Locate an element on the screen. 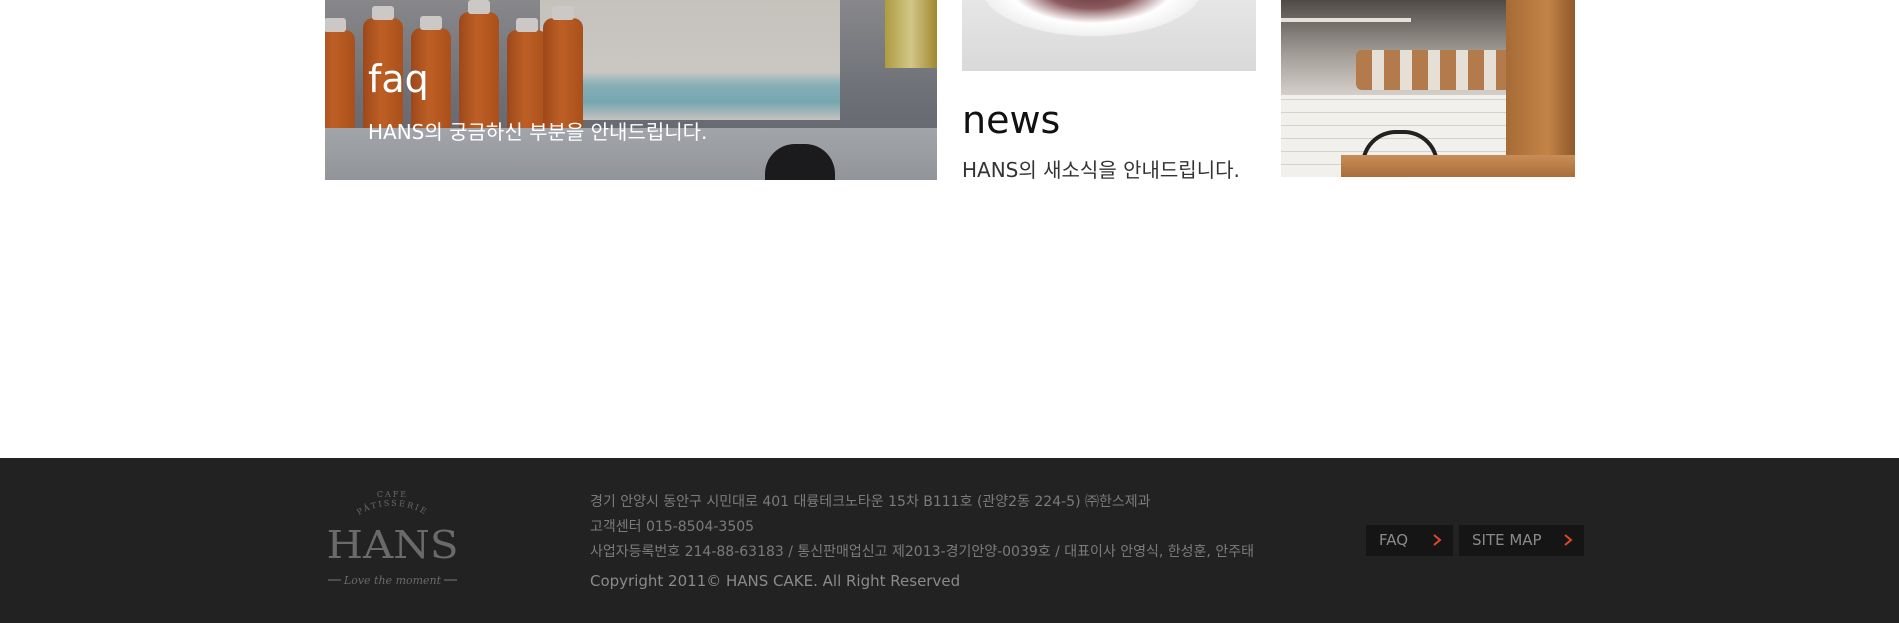 The image size is (1899, 623). footer-sitemap-button: SITE MAP is located at coordinates (1521, 540).